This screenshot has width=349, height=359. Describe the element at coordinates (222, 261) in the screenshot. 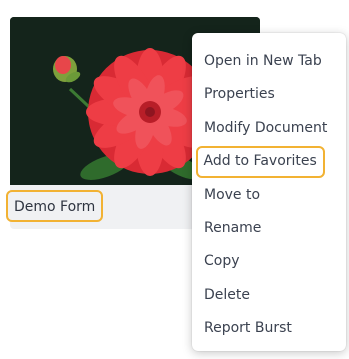

I see `menu-item-label: Copy` at that location.